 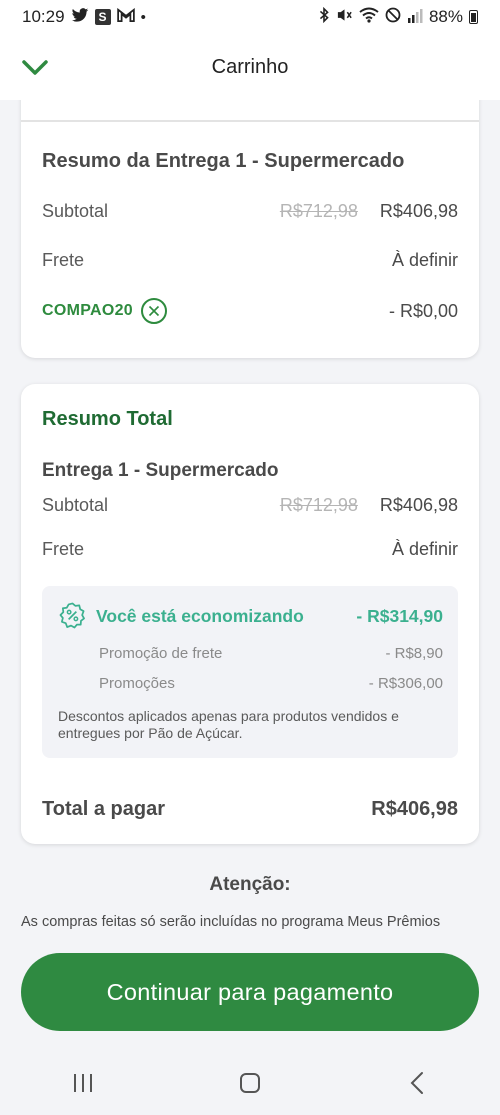 What do you see at coordinates (271, 653) in the screenshot?
I see `savings-item: Promoção de frete - R$8,90` at bounding box center [271, 653].